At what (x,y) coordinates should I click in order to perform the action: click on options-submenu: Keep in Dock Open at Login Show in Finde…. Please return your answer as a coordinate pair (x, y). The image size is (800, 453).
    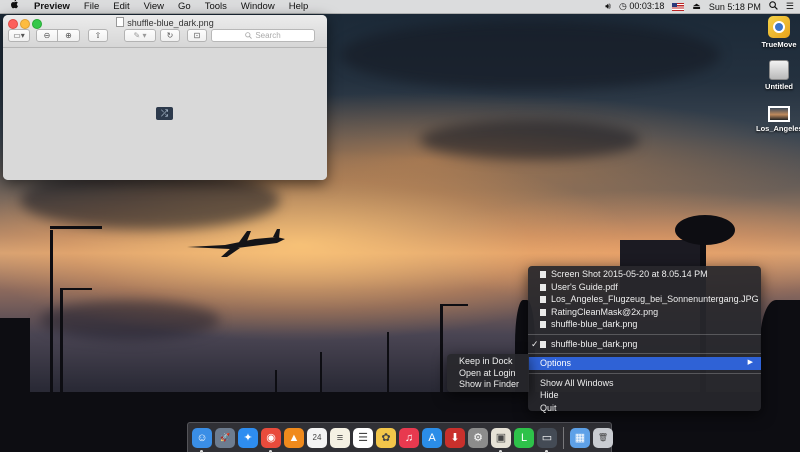
    Looking at the image, I should click on (488, 373).